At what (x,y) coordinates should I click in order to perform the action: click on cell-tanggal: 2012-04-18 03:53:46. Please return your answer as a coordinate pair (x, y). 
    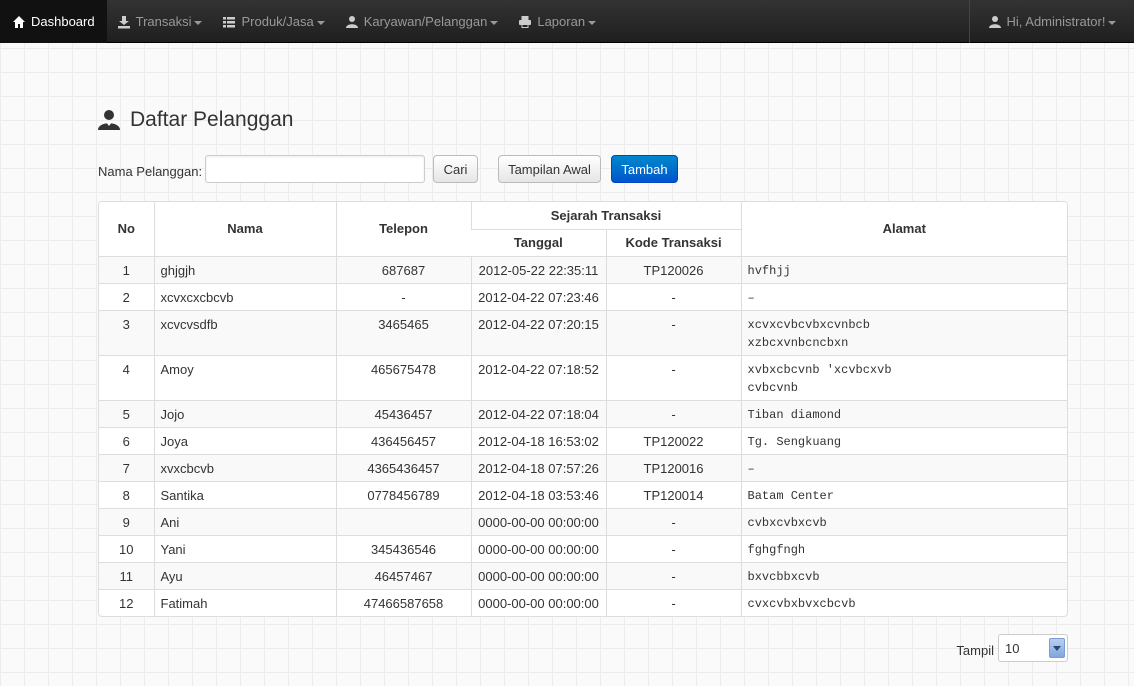
    Looking at the image, I should click on (538, 494).